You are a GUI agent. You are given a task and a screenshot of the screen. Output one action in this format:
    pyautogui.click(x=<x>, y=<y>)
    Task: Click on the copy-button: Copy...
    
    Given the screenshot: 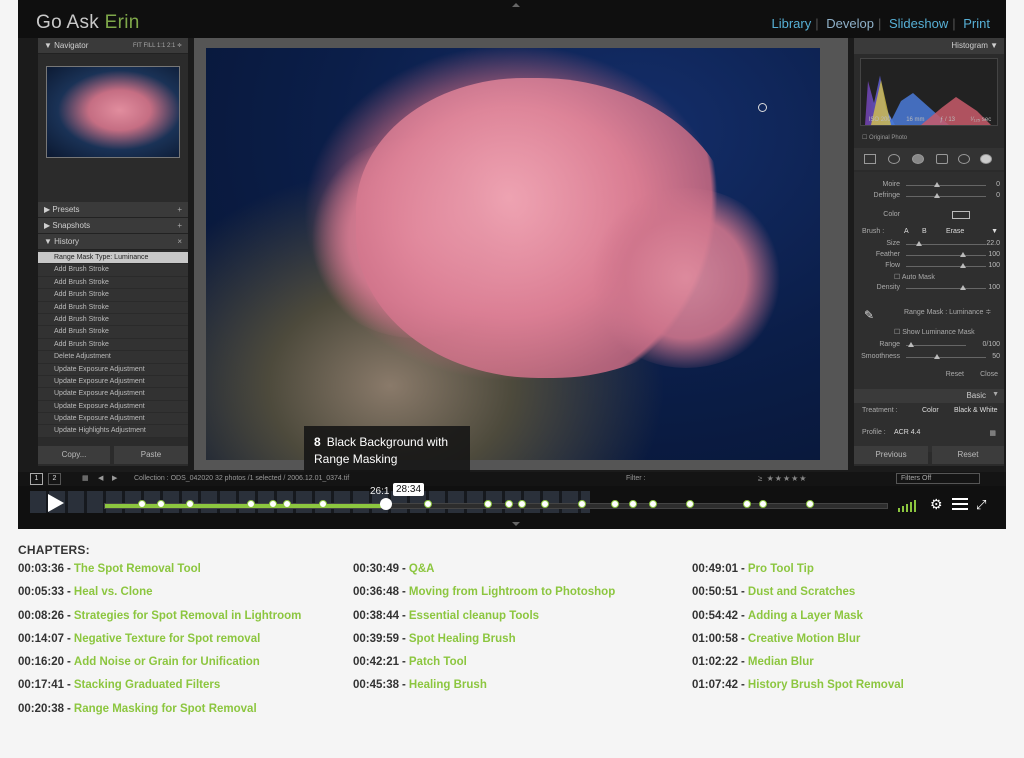 What is the action you would take?
    pyautogui.click(x=74, y=455)
    